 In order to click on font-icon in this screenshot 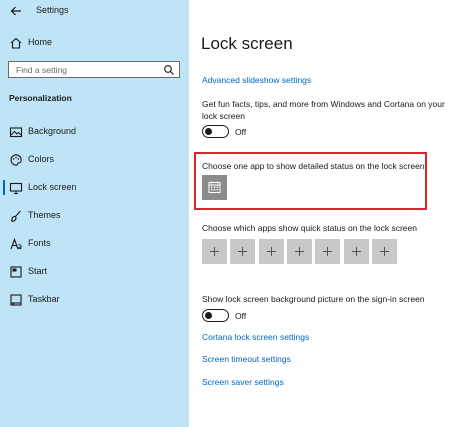, I will do `click(16, 243)`.